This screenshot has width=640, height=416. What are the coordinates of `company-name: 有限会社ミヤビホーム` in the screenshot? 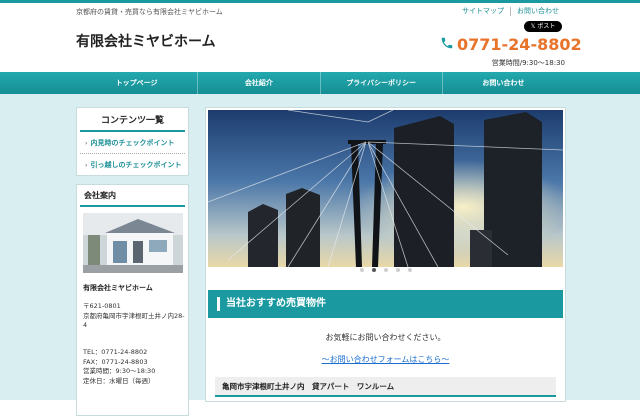 It's located at (118, 288).